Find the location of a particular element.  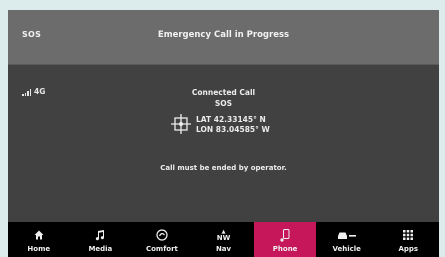

nav-home-label: Home is located at coordinates (39, 249).